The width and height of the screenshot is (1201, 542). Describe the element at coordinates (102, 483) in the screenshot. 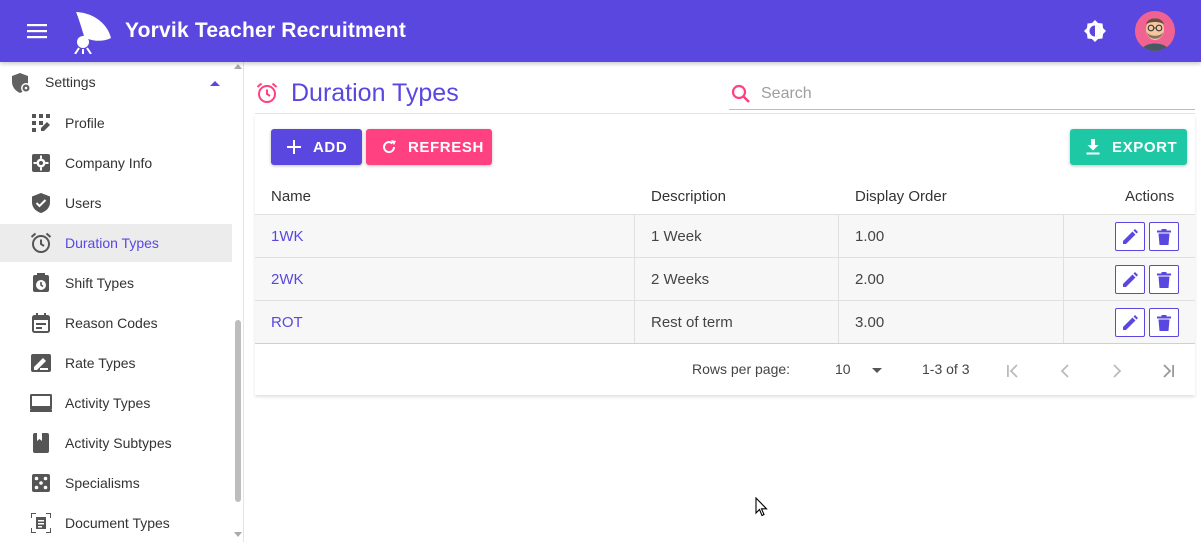

I see `sidebar-item-label: Specialisms` at that location.